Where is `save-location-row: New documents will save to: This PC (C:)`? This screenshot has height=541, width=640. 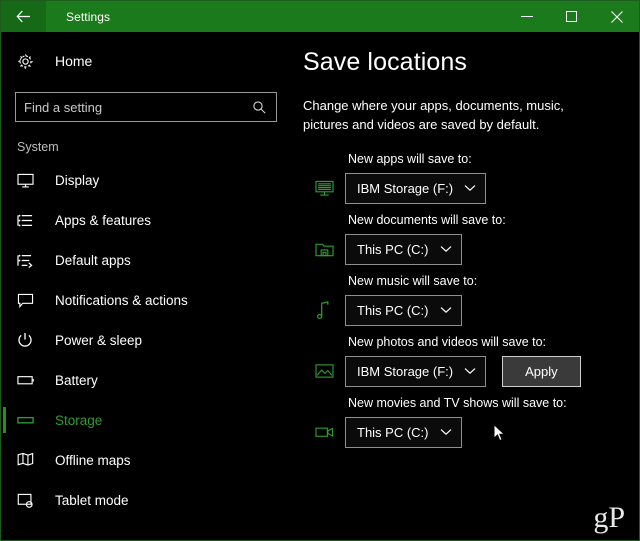
save-location-row: New documents will save to: This PC (C:) is located at coordinates (471, 239).